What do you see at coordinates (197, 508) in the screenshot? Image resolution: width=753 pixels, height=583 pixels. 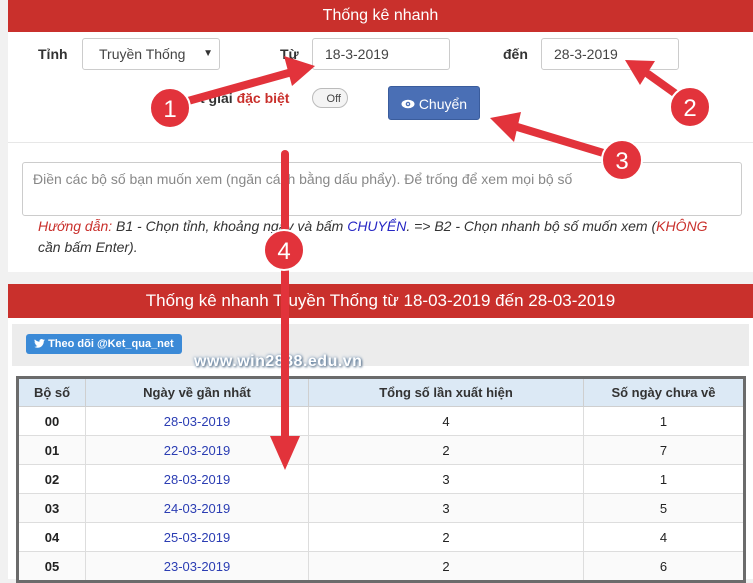 I see `cell-last-date: 24-03-2019` at bounding box center [197, 508].